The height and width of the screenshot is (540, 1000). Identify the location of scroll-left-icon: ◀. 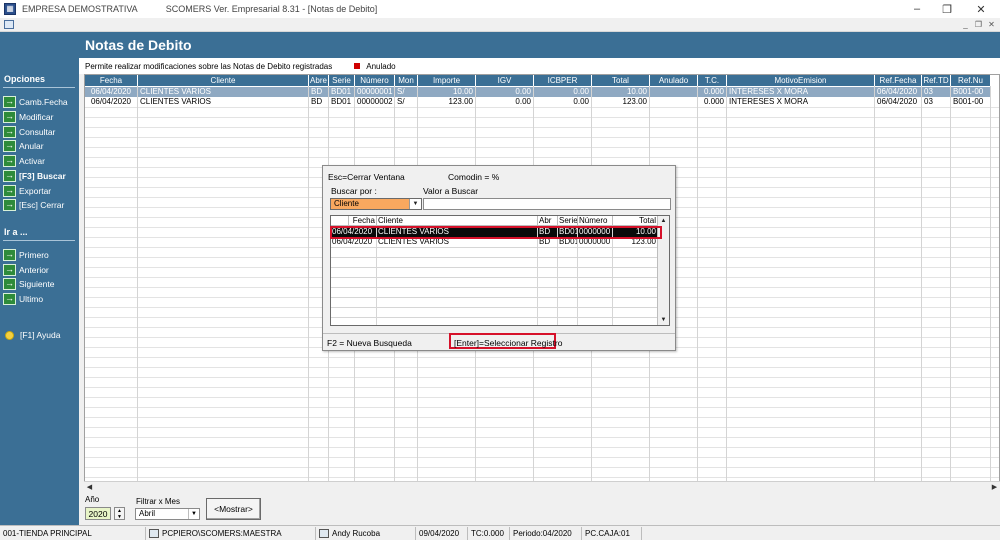
(89, 487).